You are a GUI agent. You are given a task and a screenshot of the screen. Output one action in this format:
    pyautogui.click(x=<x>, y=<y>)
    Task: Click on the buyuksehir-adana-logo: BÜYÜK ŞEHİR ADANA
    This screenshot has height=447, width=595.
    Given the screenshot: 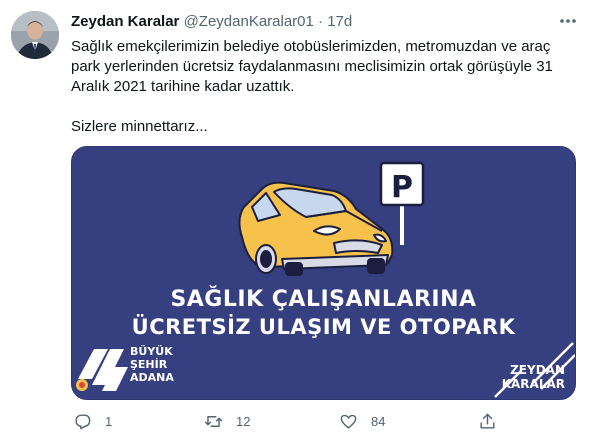 What is the action you would take?
    pyautogui.click(x=132, y=369)
    